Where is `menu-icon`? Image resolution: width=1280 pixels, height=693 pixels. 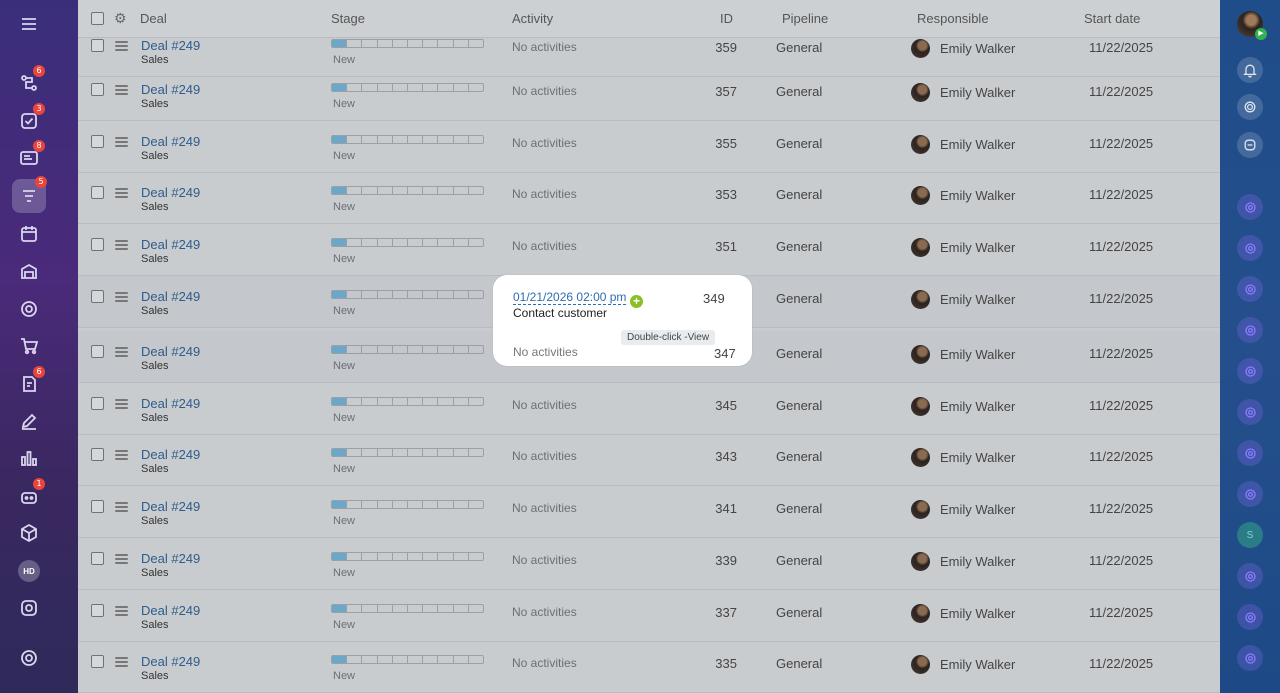 menu-icon is located at coordinates (29, 24).